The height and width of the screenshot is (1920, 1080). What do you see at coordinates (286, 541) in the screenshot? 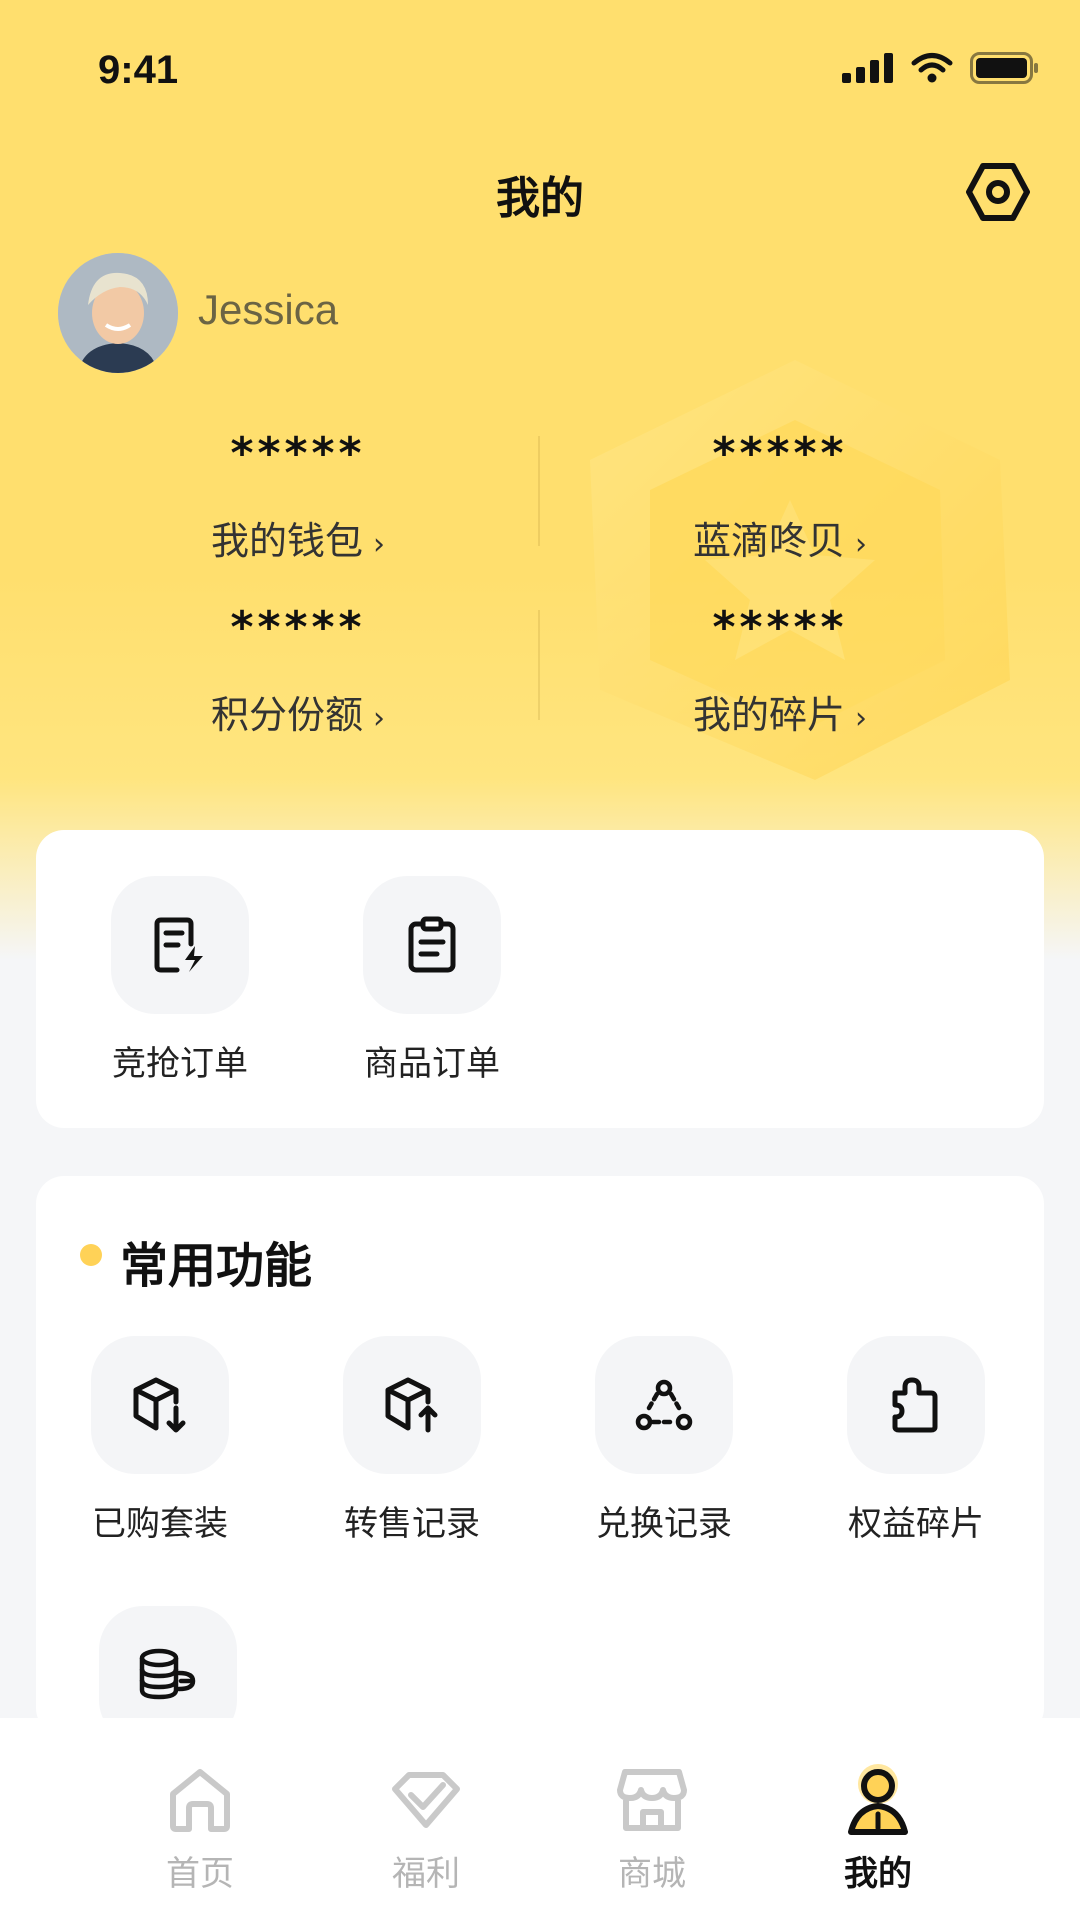
I see `asset-label: 我的钱包` at bounding box center [286, 541].